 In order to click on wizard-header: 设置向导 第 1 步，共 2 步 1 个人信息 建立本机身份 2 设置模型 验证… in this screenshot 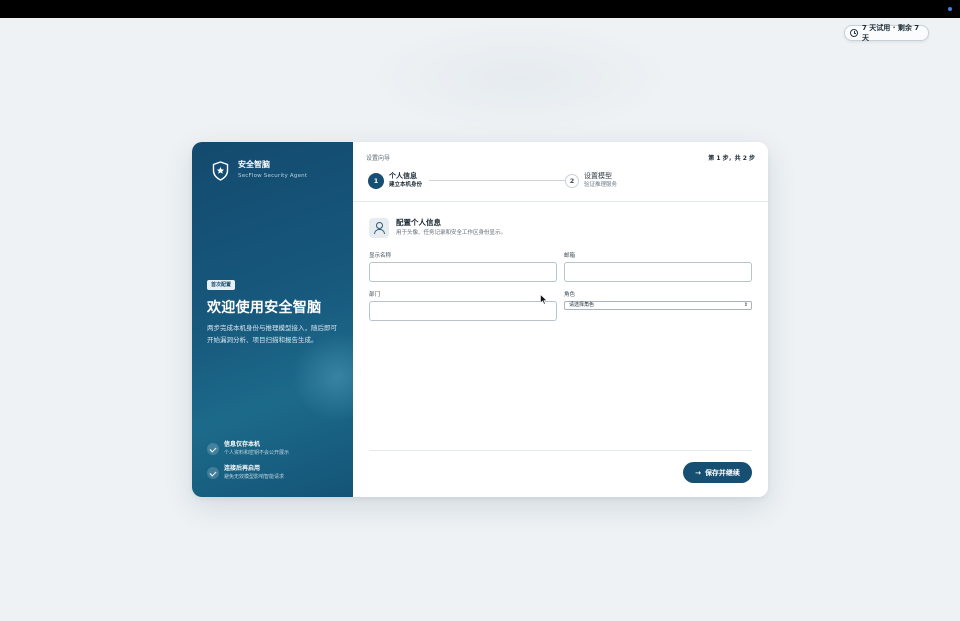, I will do `click(560, 172)`.